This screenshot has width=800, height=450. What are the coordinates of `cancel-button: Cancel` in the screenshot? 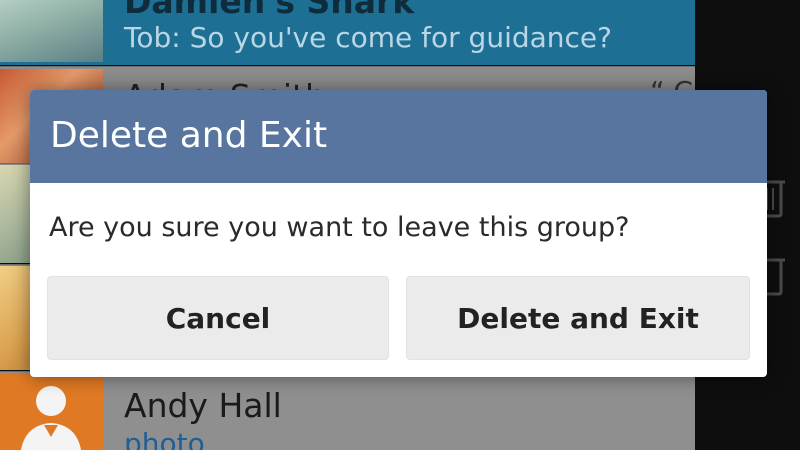 It's located at (218, 318).